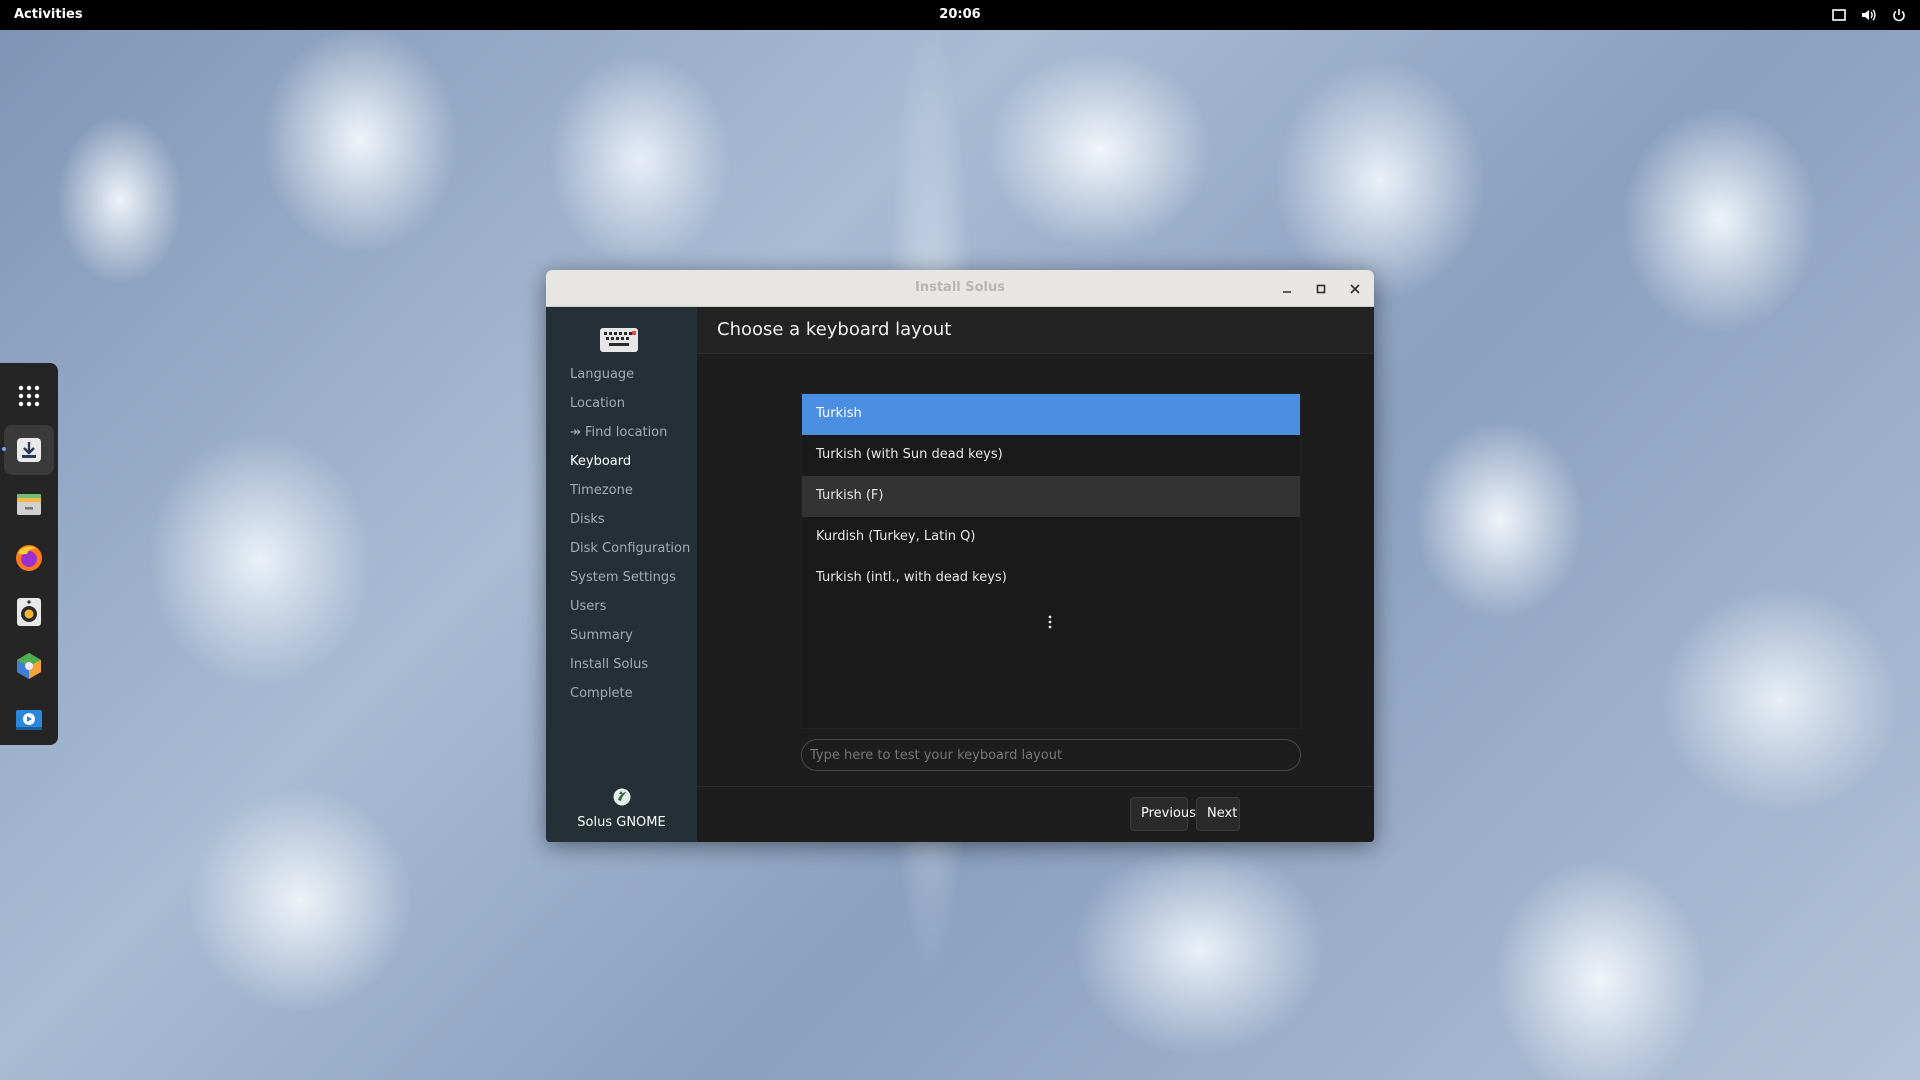 This screenshot has height=1080, width=1920. I want to click on window-title: Install Solus, so click(960, 287).